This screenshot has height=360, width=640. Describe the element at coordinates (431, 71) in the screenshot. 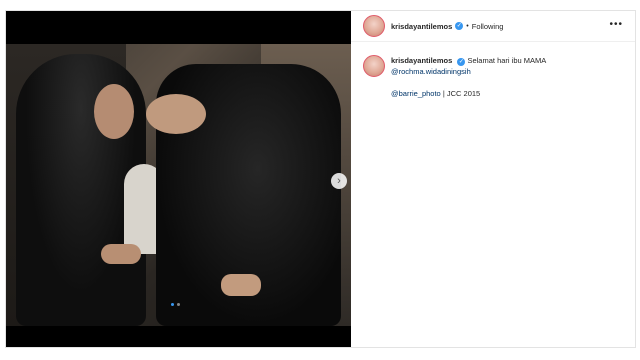

I see `caption-mention-link: @rochma.widadiningsih` at that location.